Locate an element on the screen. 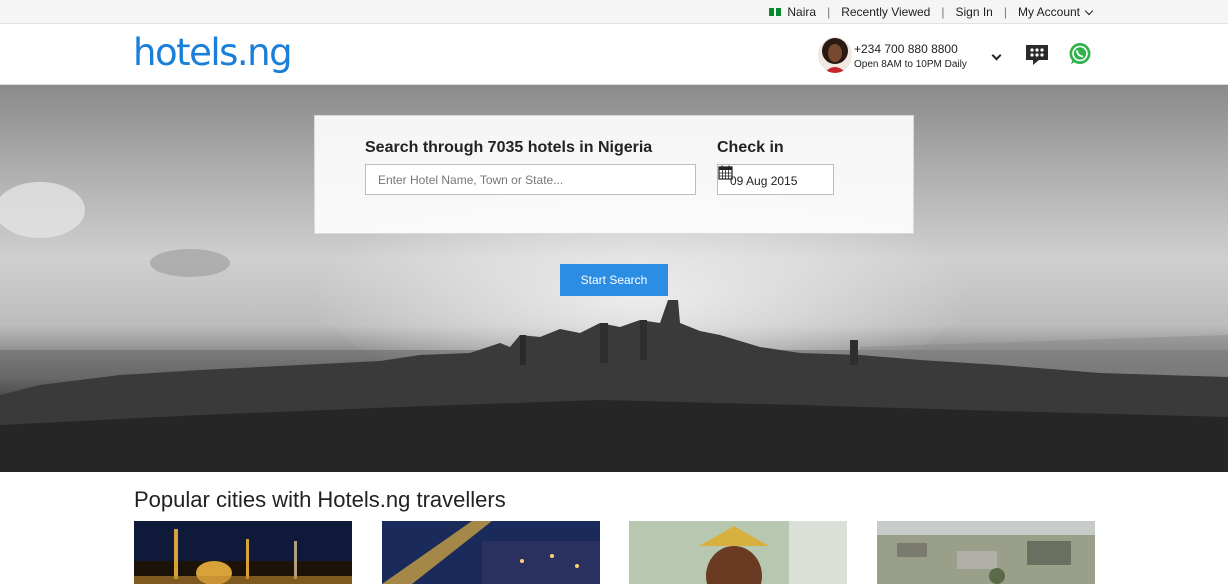 The image size is (1228, 584). calendar-icon is located at coordinates (725, 172).